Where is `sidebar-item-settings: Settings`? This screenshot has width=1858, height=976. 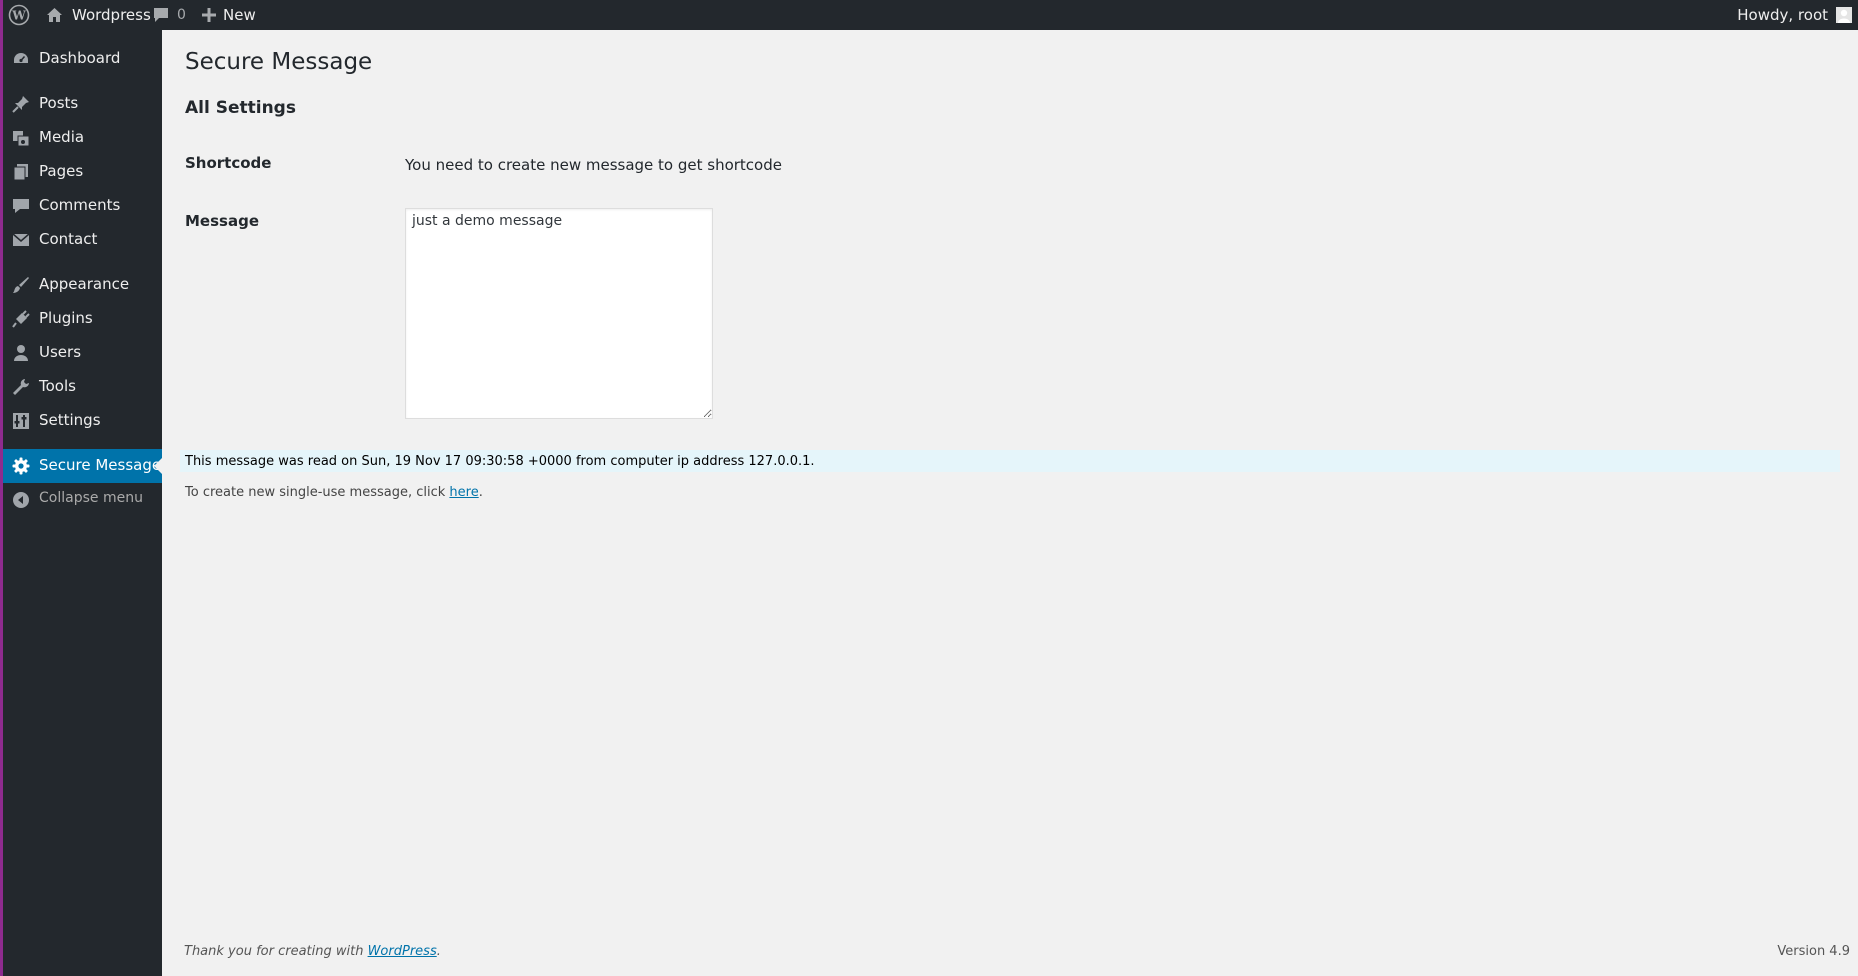 sidebar-item-settings: Settings is located at coordinates (81, 421).